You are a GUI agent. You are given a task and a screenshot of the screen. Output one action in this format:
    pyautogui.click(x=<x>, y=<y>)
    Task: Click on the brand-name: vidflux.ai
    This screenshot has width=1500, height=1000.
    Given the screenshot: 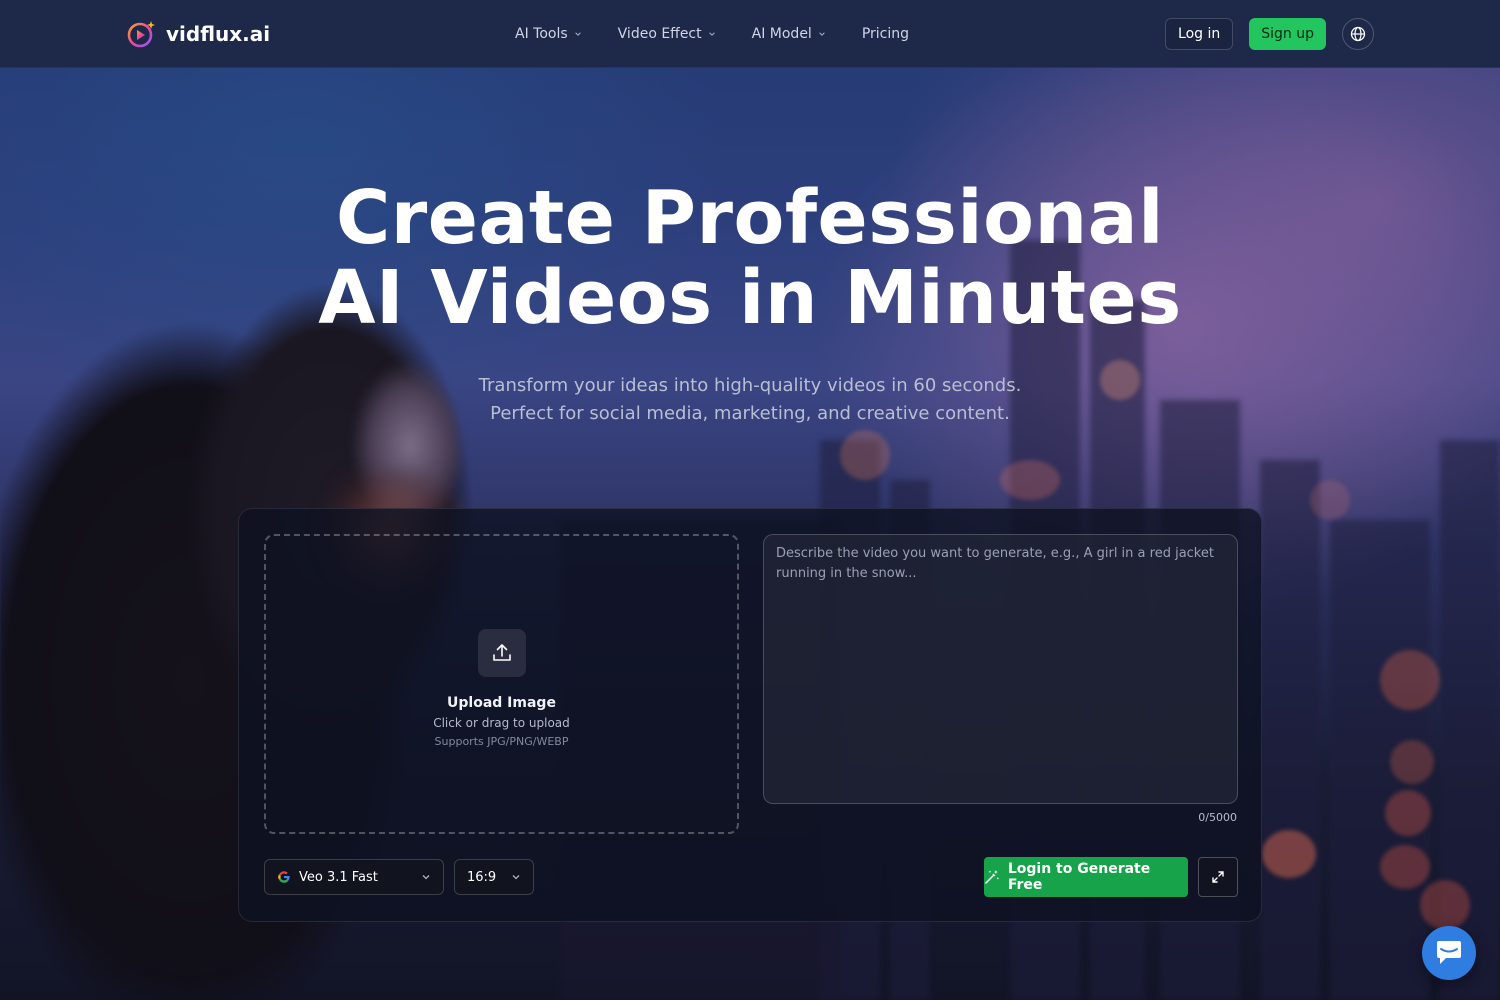 What is the action you would take?
    pyautogui.click(x=218, y=34)
    